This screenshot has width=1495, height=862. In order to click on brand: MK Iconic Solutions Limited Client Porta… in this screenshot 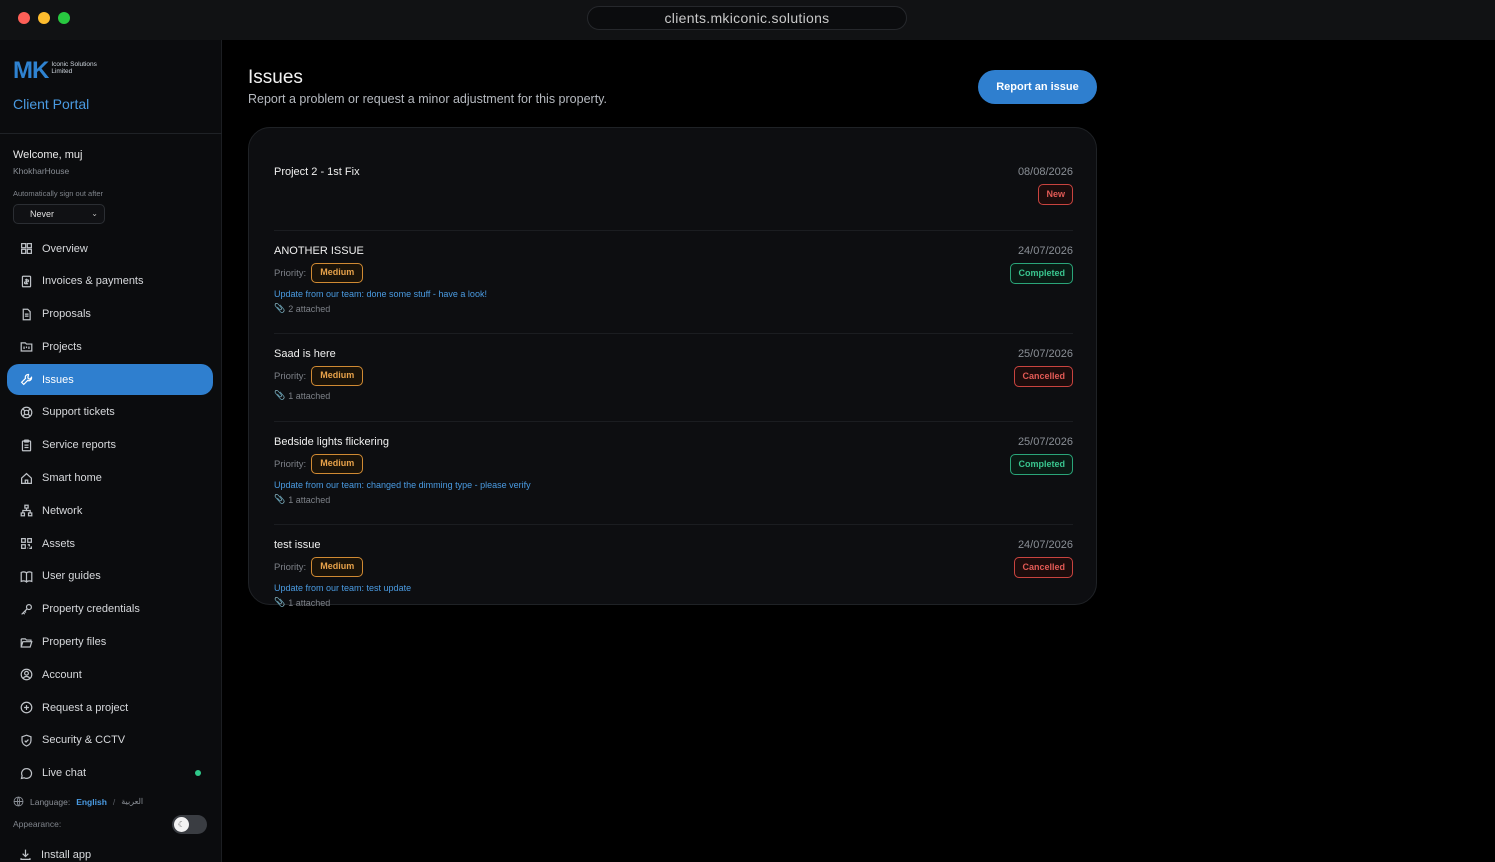, I will do `click(113, 88)`.